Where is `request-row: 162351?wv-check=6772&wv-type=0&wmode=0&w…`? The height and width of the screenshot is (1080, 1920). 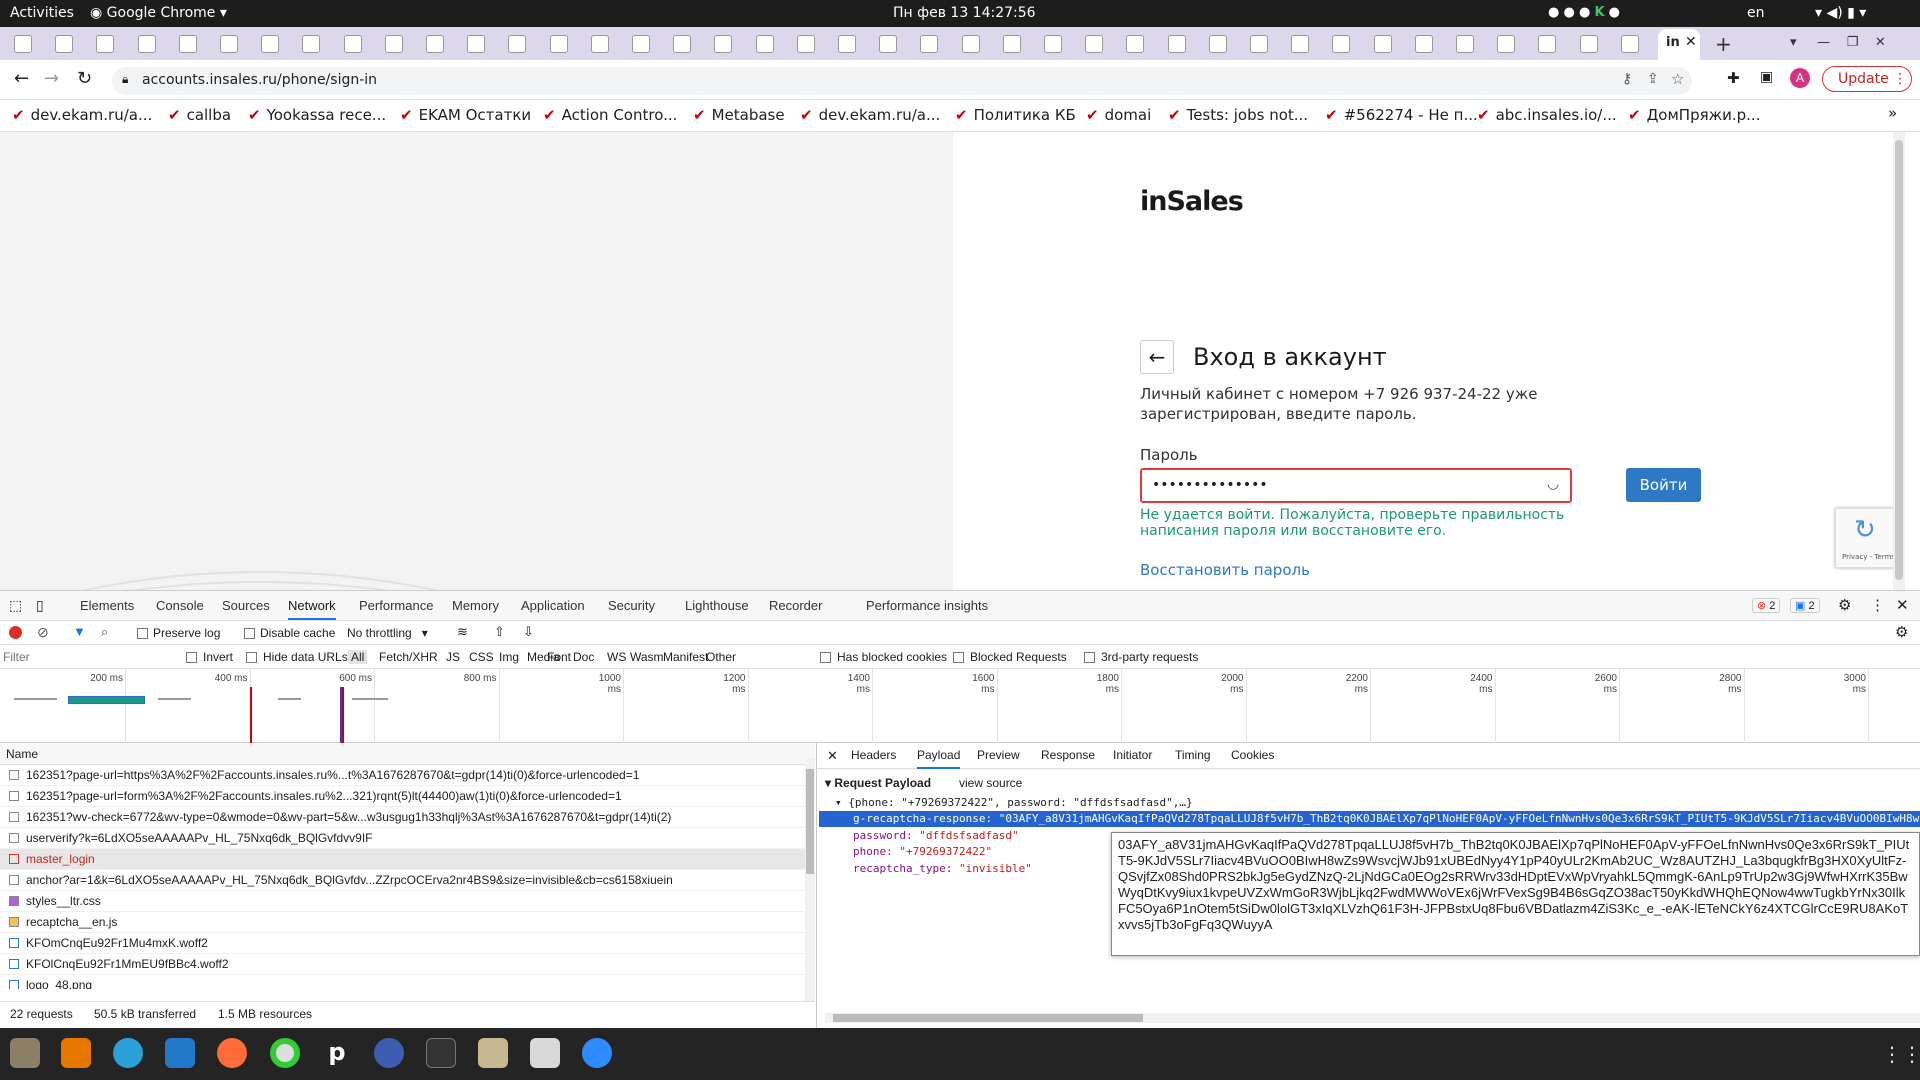 request-row: 162351?wv-check=6772&wv-type=0&wmode=0&w… is located at coordinates (402, 817).